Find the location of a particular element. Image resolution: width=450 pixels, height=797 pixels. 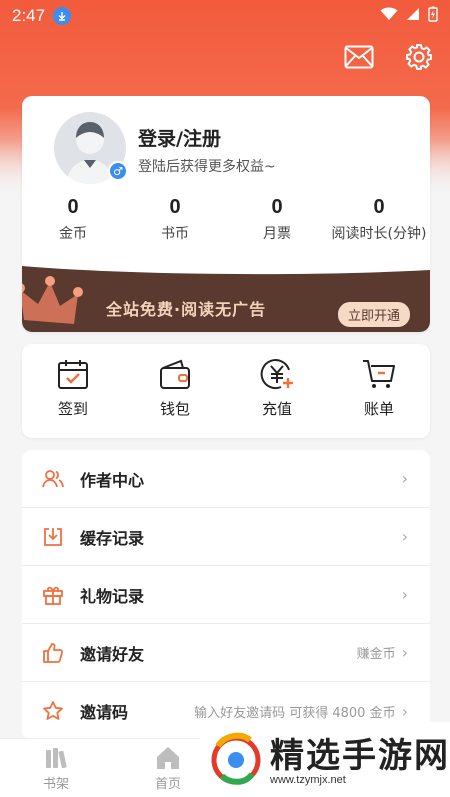

download-icon is located at coordinates (53, 537).